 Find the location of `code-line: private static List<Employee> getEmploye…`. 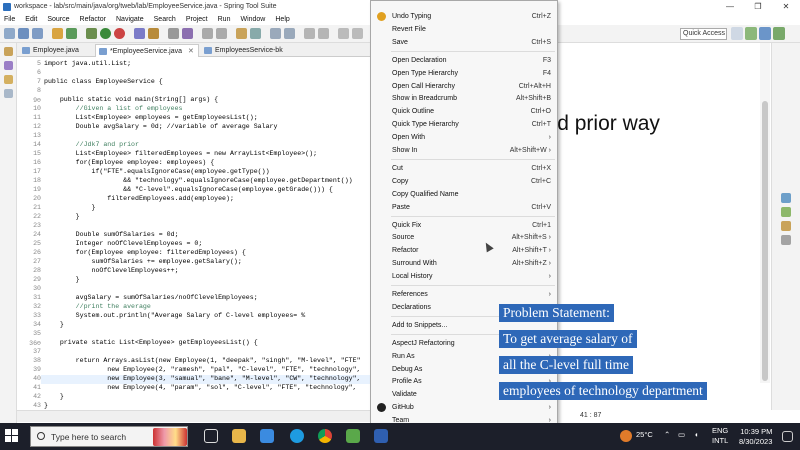

code-line: private static List<Employee> getEmploye… is located at coordinates (151, 342).